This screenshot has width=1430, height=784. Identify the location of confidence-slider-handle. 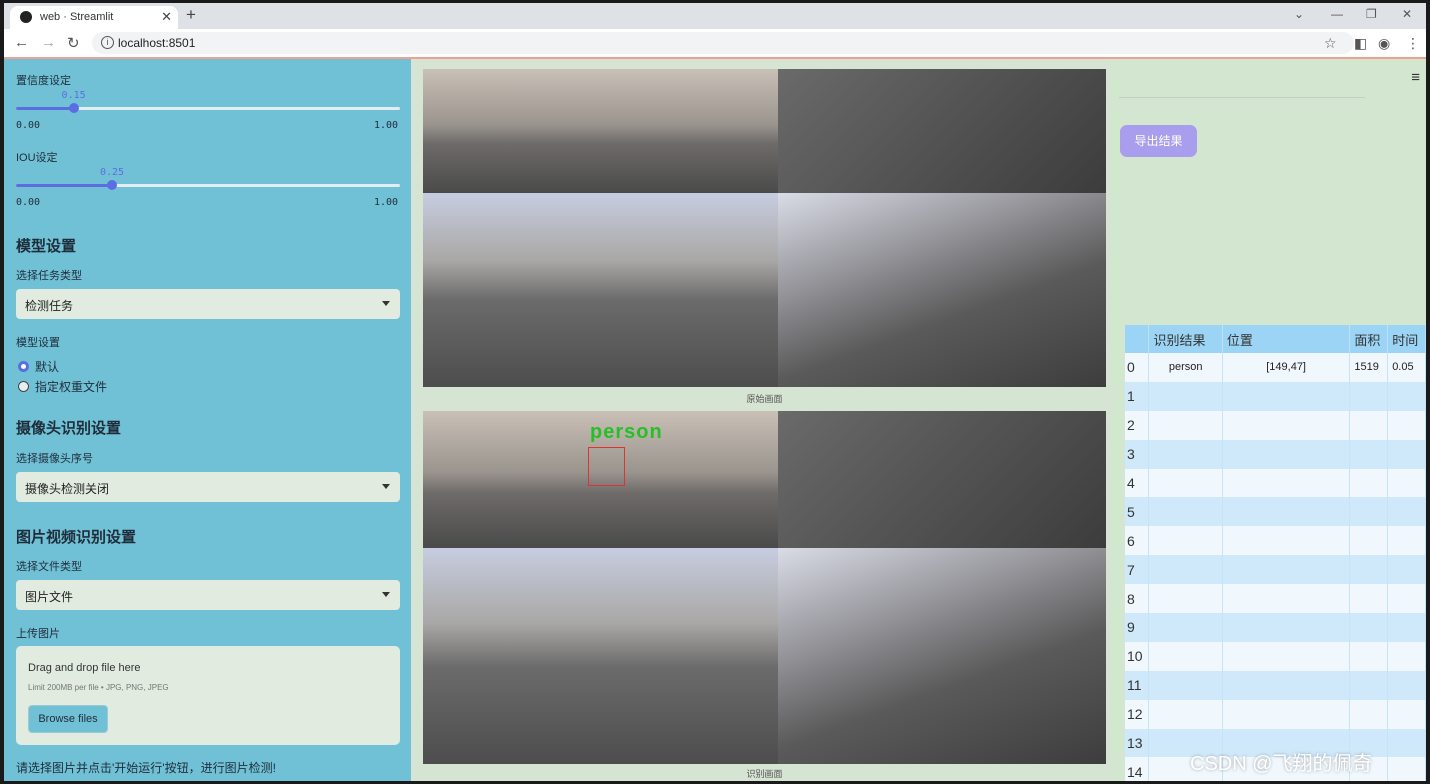
(73, 108).